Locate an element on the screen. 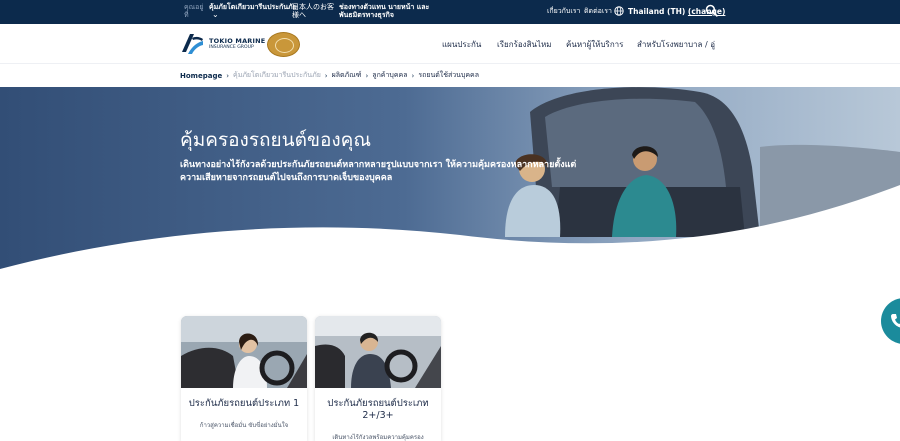  hero-title: คุ้มครองรถยนต์ของคุณ is located at coordinates (276, 140).